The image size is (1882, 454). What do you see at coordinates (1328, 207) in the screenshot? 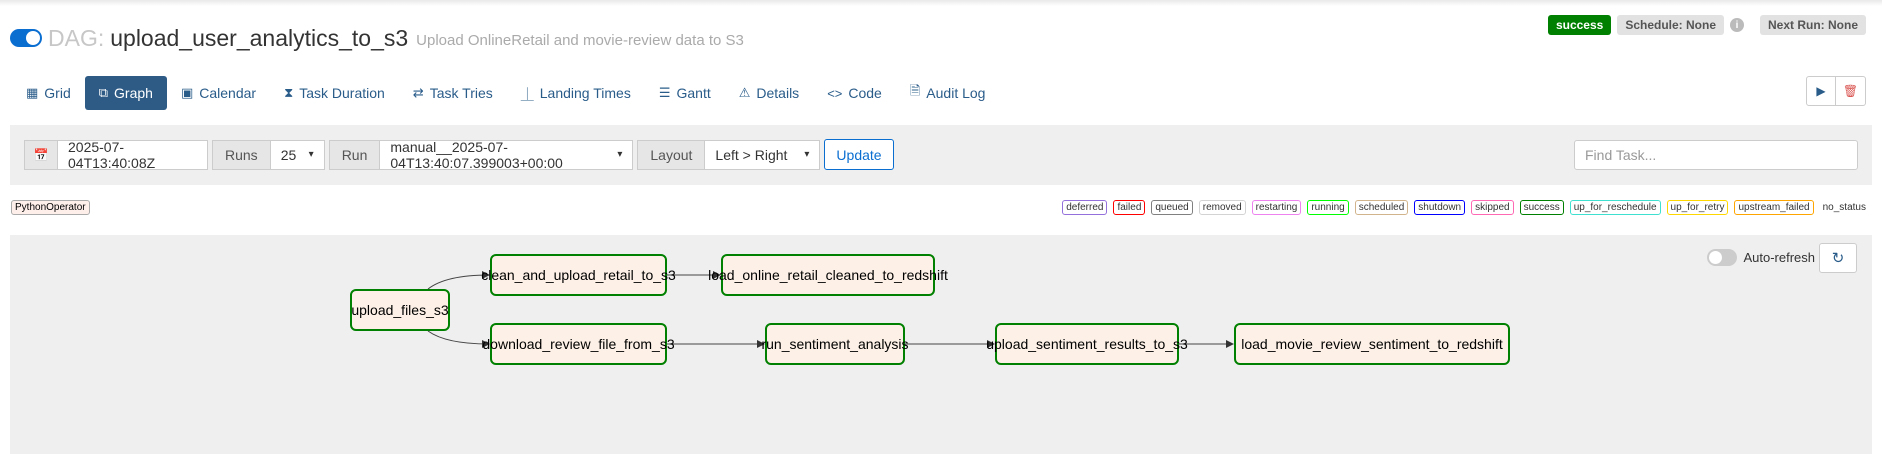
I see `legend-running: running` at bounding box center [1328, 207].